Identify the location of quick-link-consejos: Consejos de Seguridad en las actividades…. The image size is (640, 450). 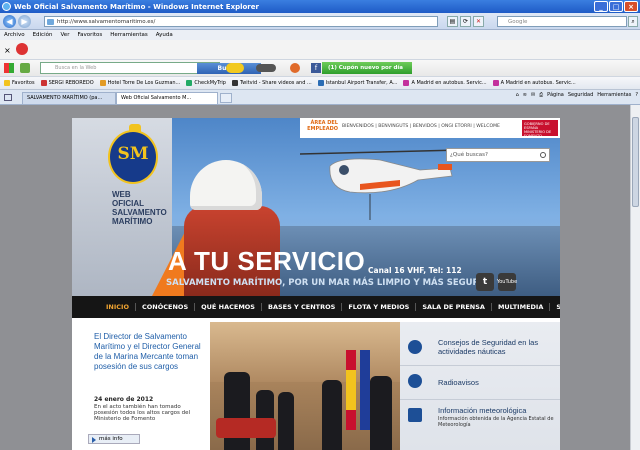
(480, 349).